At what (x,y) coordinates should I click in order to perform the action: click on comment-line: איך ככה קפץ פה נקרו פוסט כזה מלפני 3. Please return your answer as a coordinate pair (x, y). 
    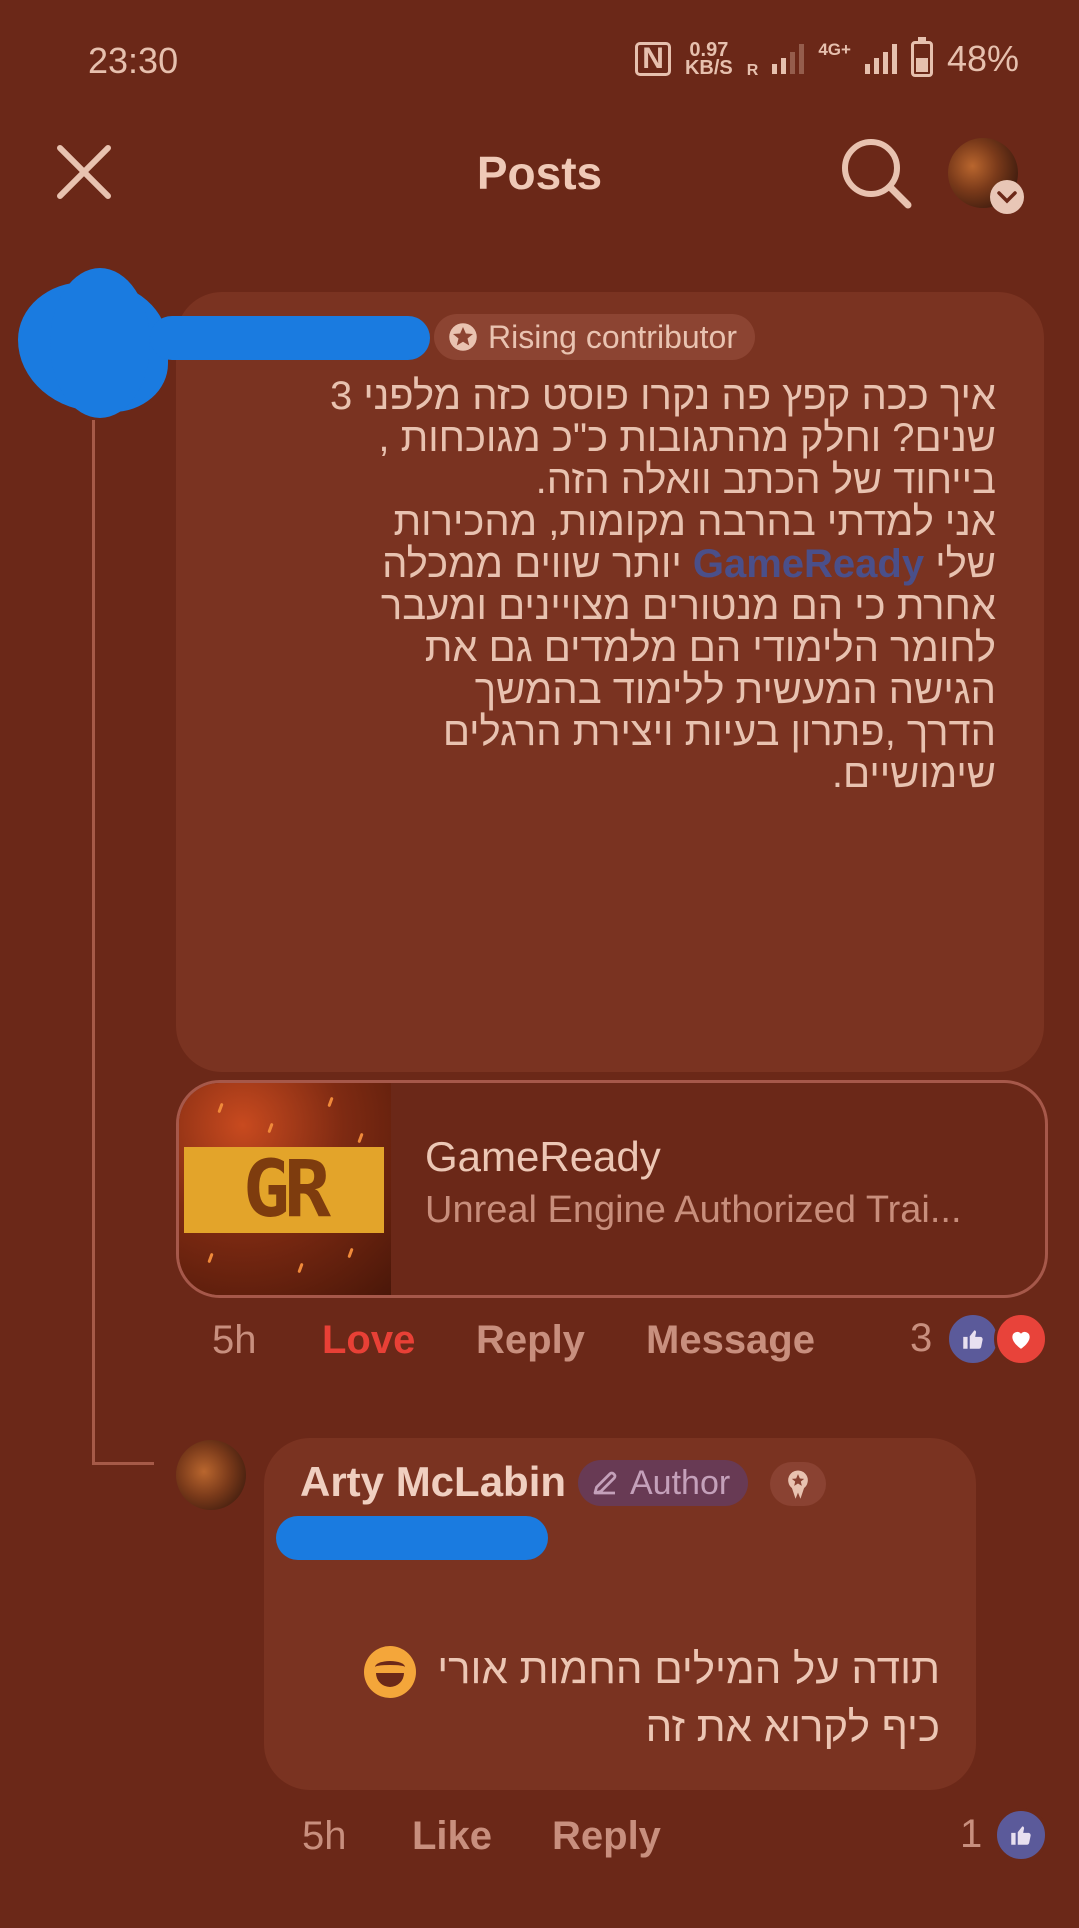
    Looking at the image, I should click on (662, 396).